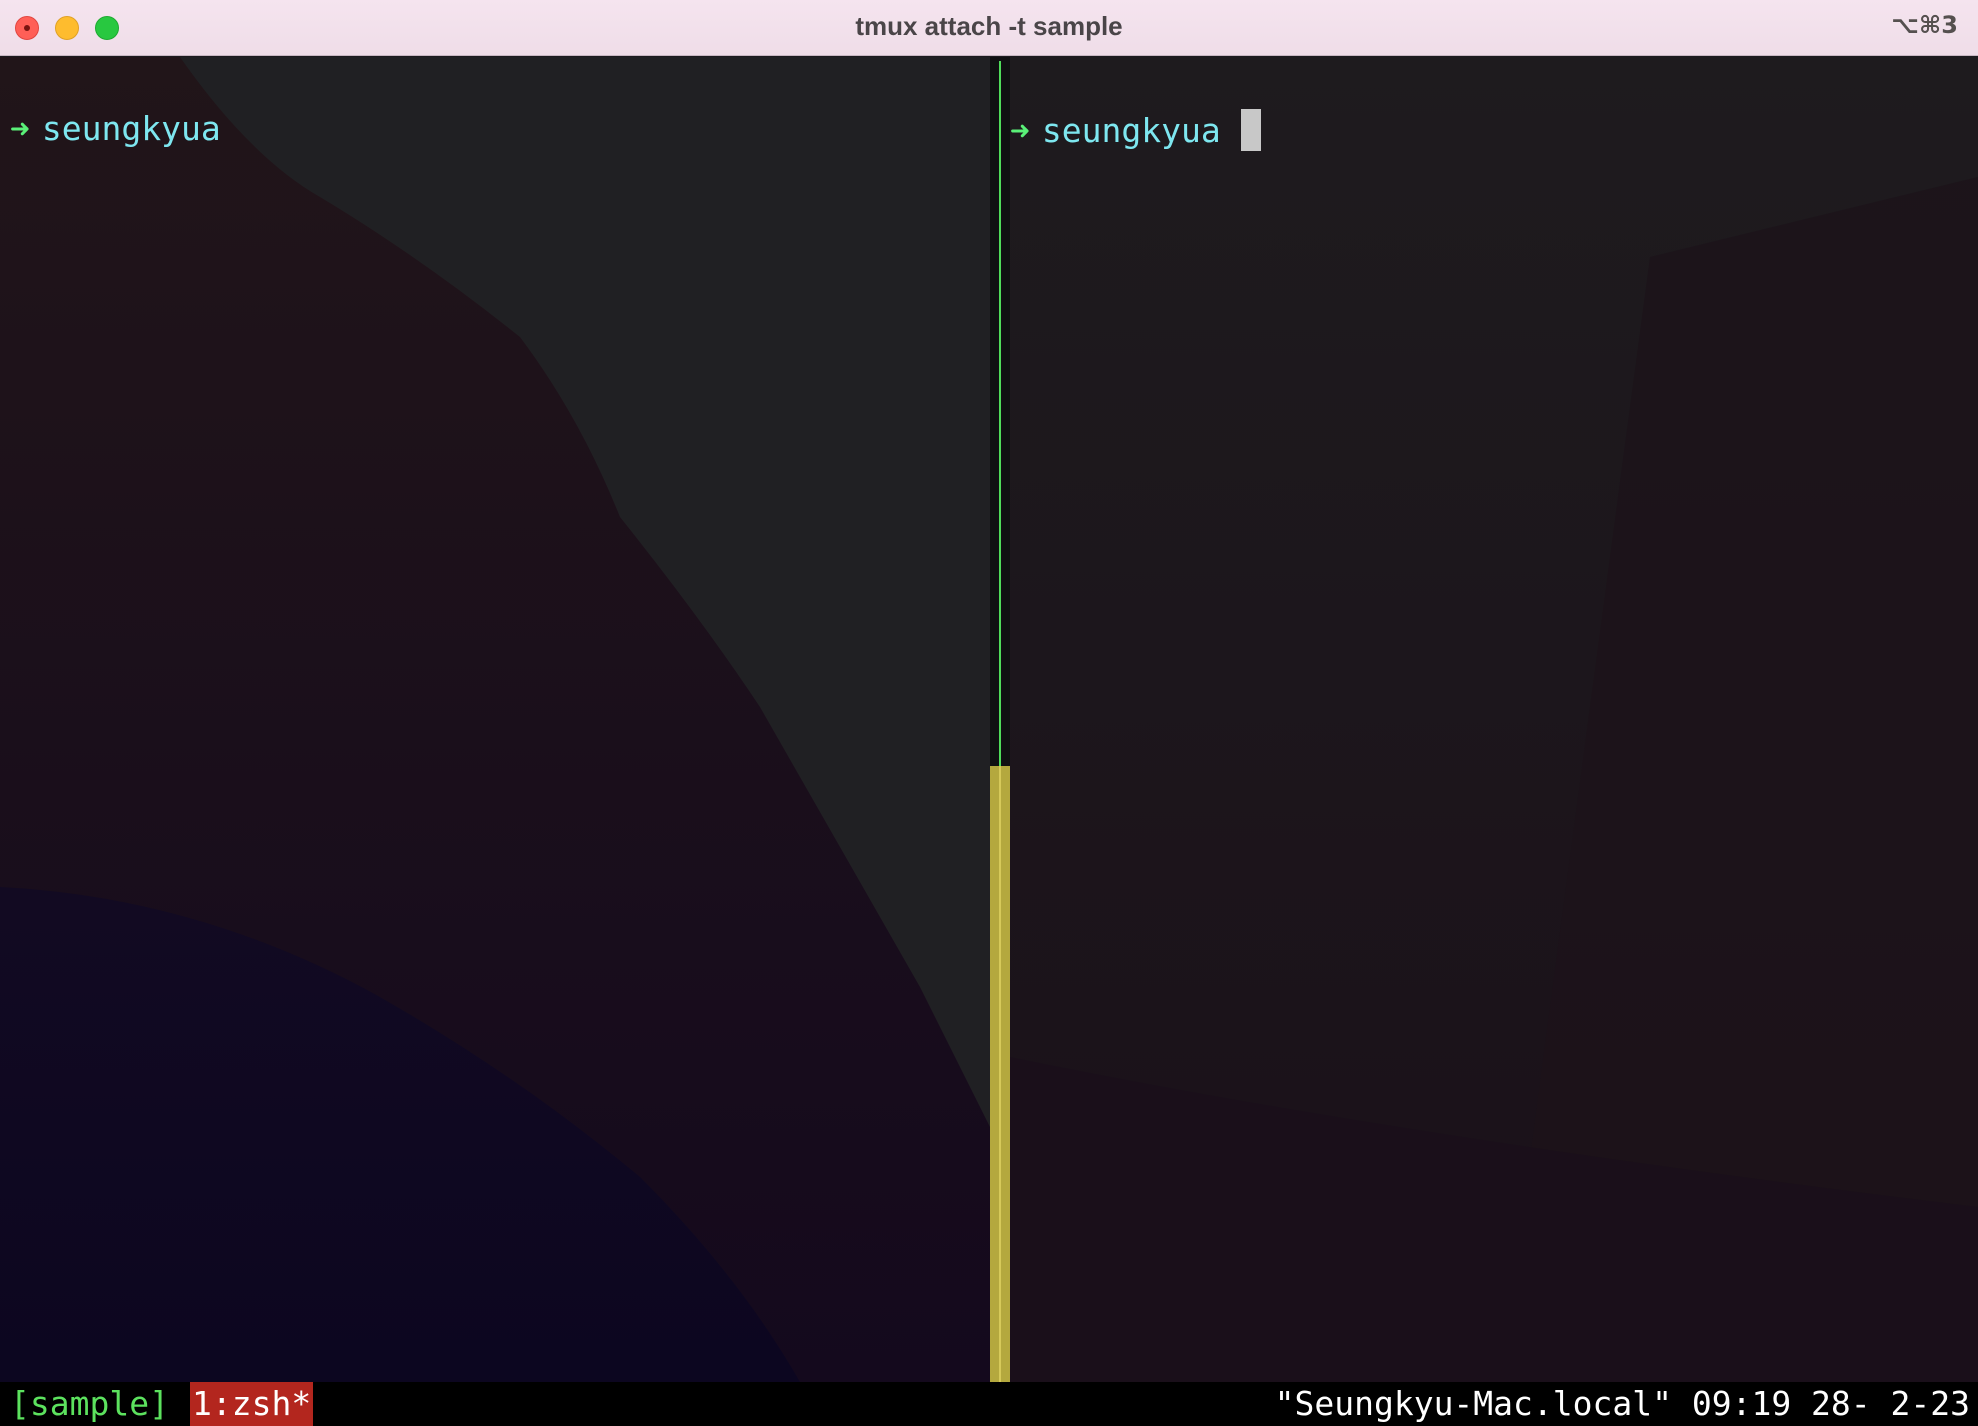  Describe the element at coordinates (1622, 1403) in the screenshot. I see `status-right-info: "Seungkyu-Mac.local" 09:19 28- 2-23` at that location.